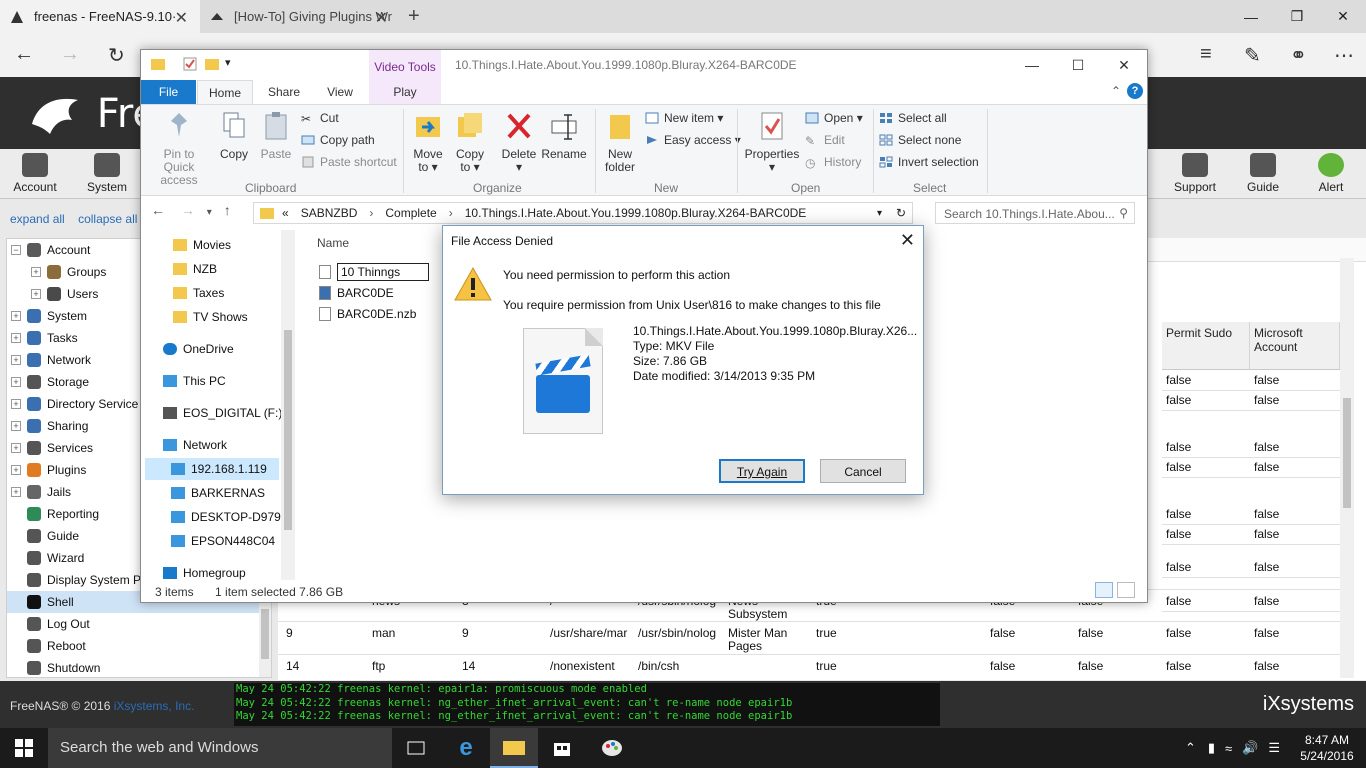  Describe the element at coordinates (1298, 55) in the screenshot. I see `share-icon: ⚭` at that location.